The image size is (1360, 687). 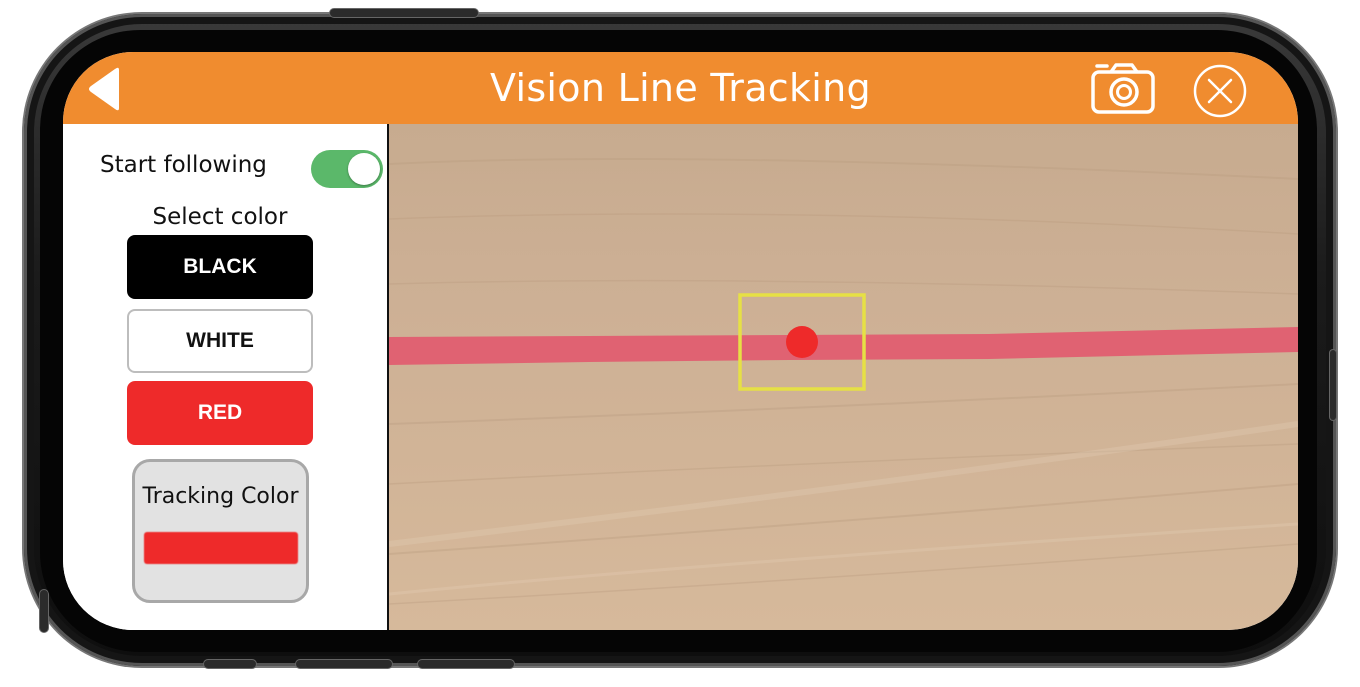 What do you see at coordinates (1333, 385) in the screenshot?
I see `phone-power-button` at bounding box center [1333, 385].